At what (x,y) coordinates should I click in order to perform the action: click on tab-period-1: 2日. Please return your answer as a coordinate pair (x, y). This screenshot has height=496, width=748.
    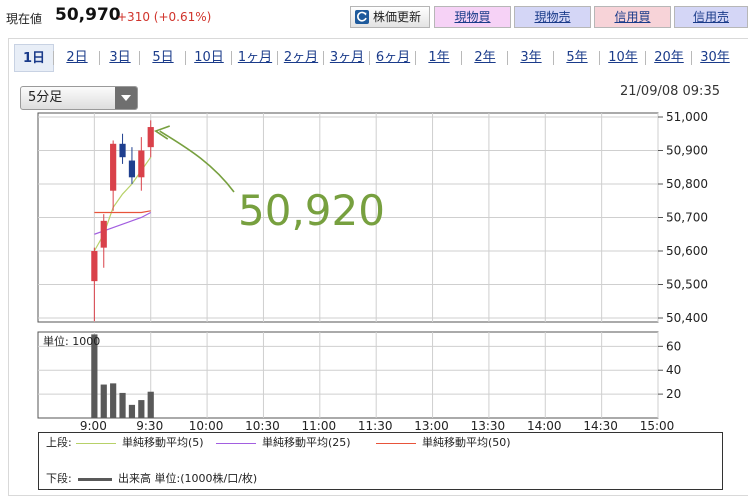
    Looking at the image, I should click on (77, 58).